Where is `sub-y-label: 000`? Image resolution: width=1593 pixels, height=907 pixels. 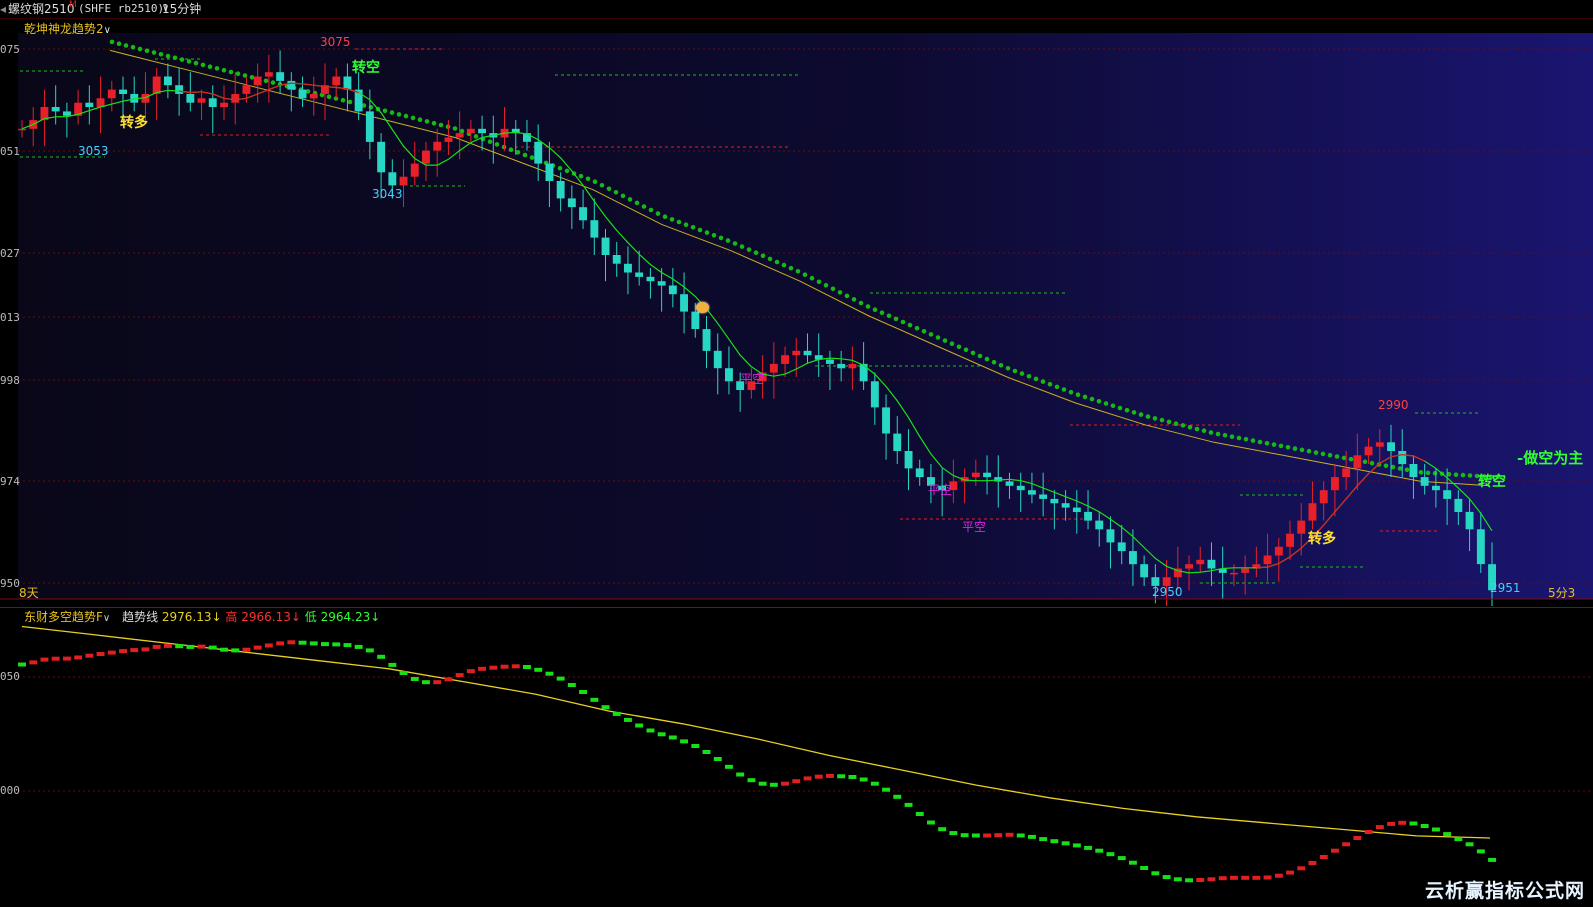
sub-y-label: 000 is located at coordinates (10, 790).